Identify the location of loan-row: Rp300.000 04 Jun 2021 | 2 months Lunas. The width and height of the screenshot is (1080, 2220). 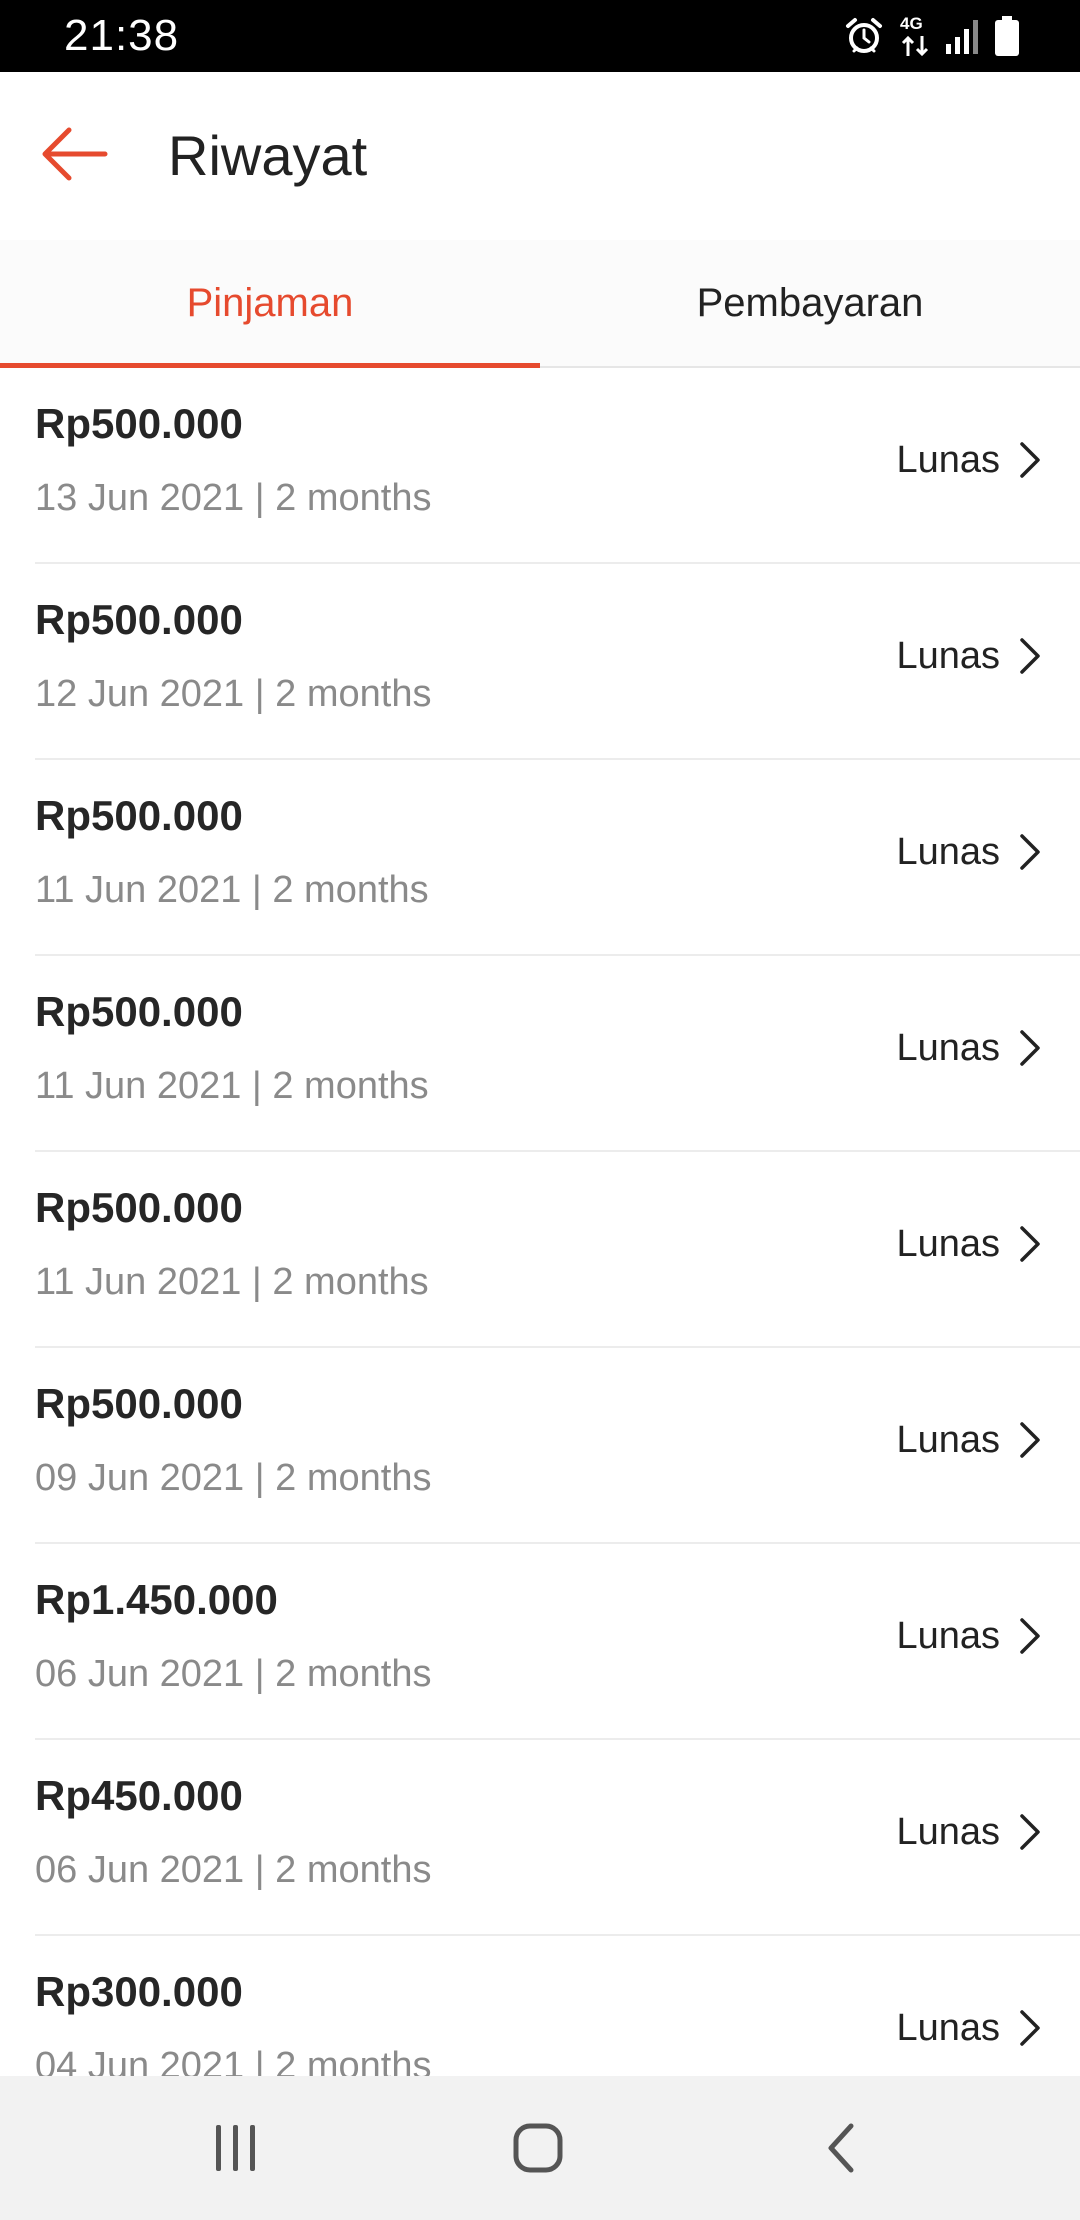
(557, 2006).